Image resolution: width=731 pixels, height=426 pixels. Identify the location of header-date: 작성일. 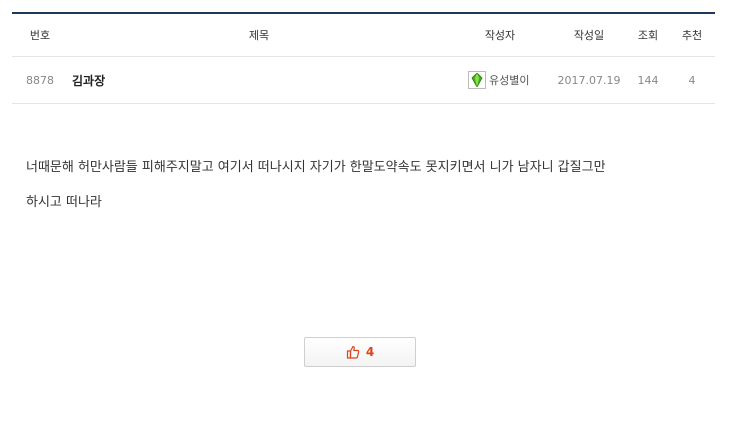
(589, 35).